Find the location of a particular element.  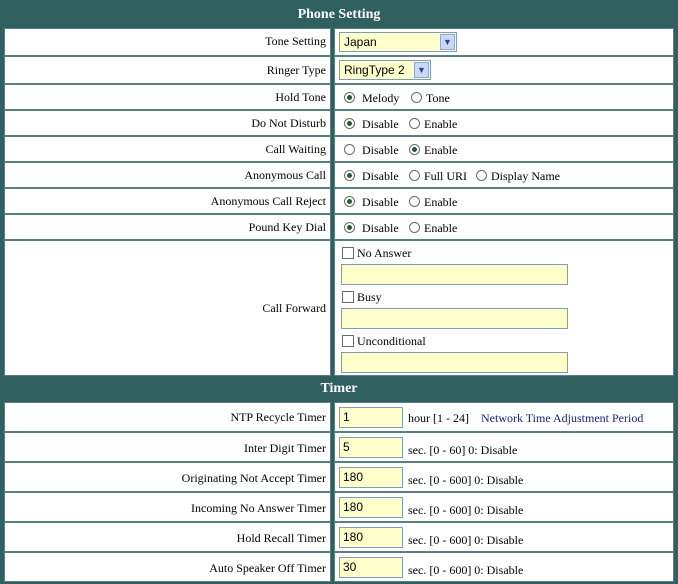

ntp-recycle-value: 1 is located at coordinates (346, 417).